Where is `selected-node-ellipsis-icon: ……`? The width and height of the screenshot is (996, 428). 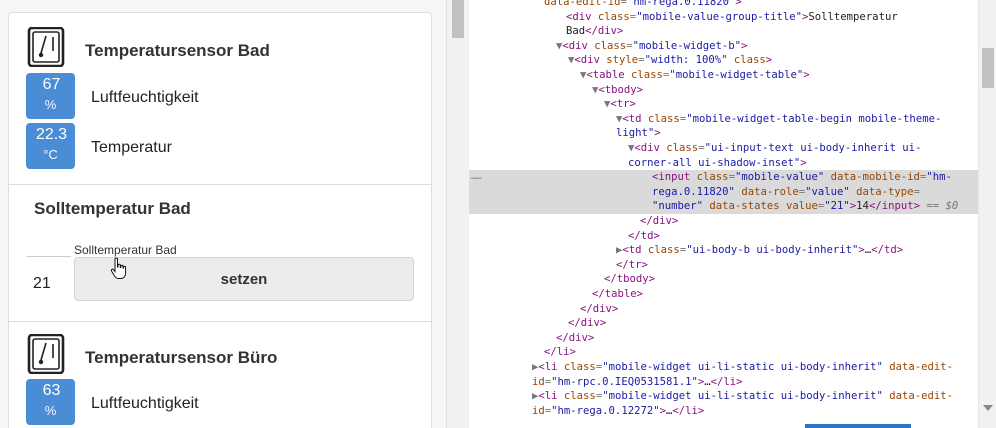 selected-node-ellipsis-icon: …… is located at coordinates (476, 177).